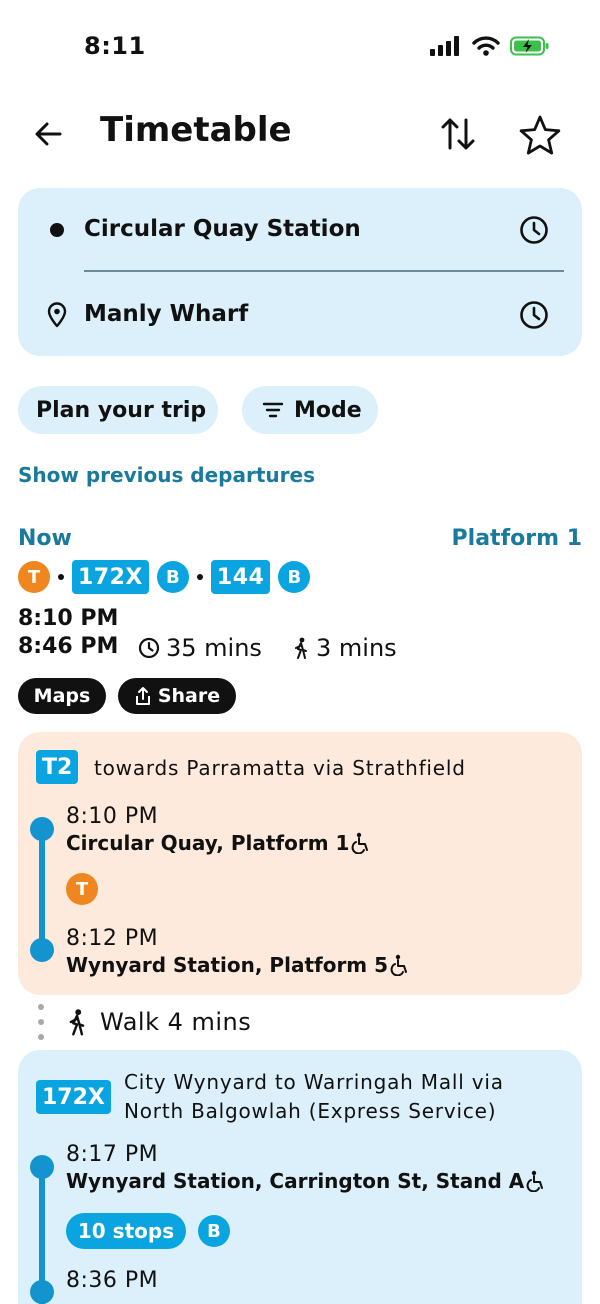 The width and height of the screenshot is (600, 1304). I want to click on maps-label: Maps, so click(62, 696).